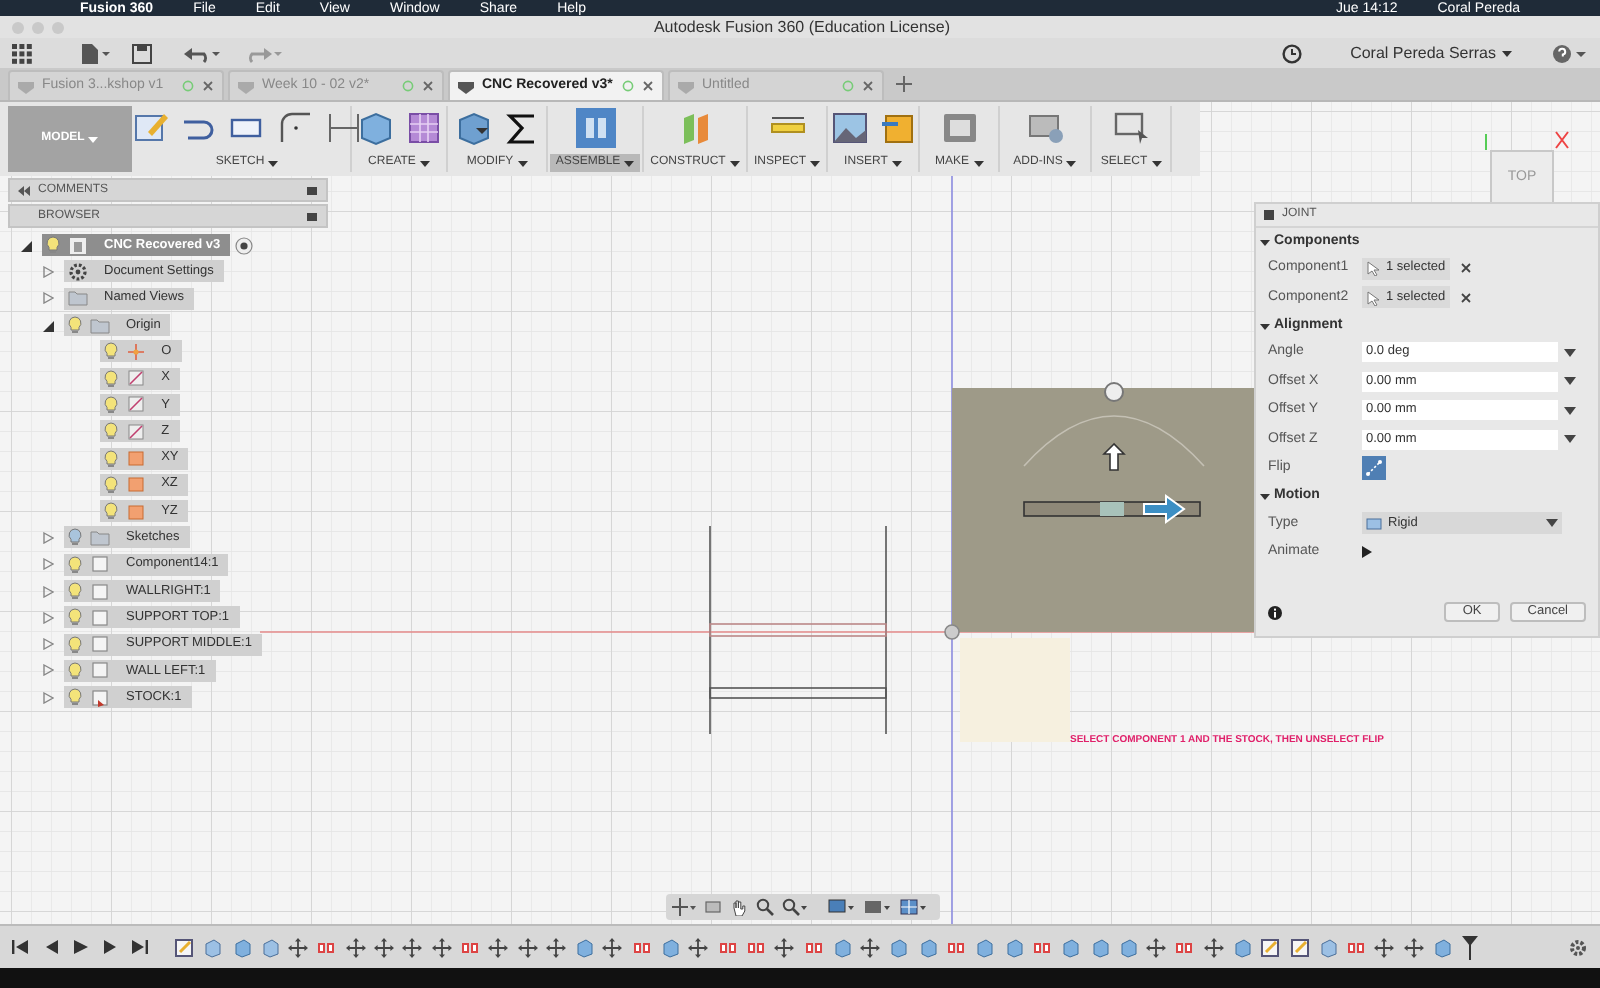 Image resolution: width=1600 pixels, height=988 pixels. Describe the element at coordinates (765, 907) in the screenshot. I see `zoom-icon` at that location.